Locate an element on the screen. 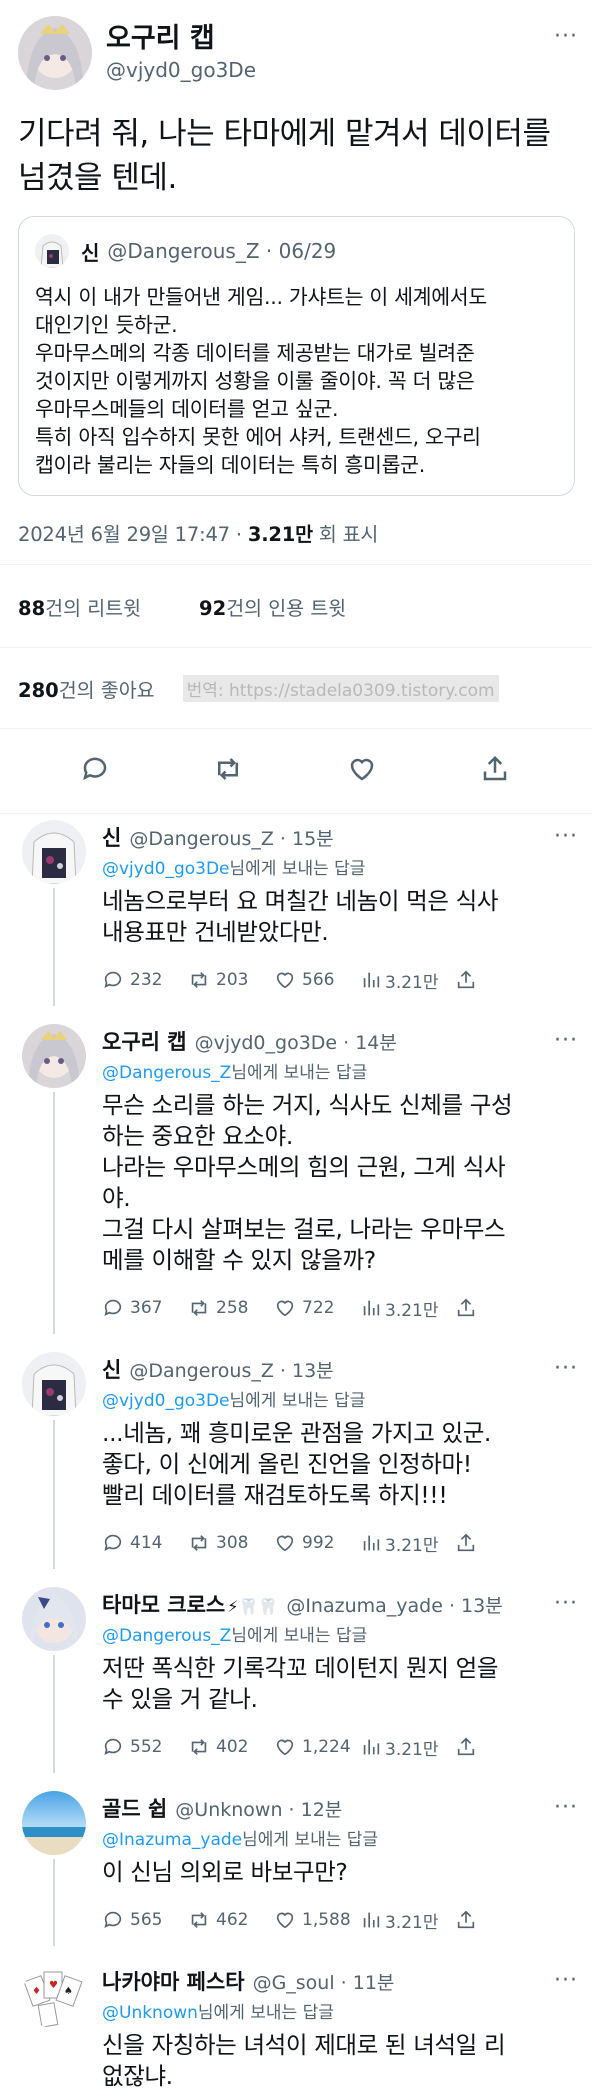 This screenshot has height=2092, width=592. retweet-button: 402 is located at coordinates (231, 1747).